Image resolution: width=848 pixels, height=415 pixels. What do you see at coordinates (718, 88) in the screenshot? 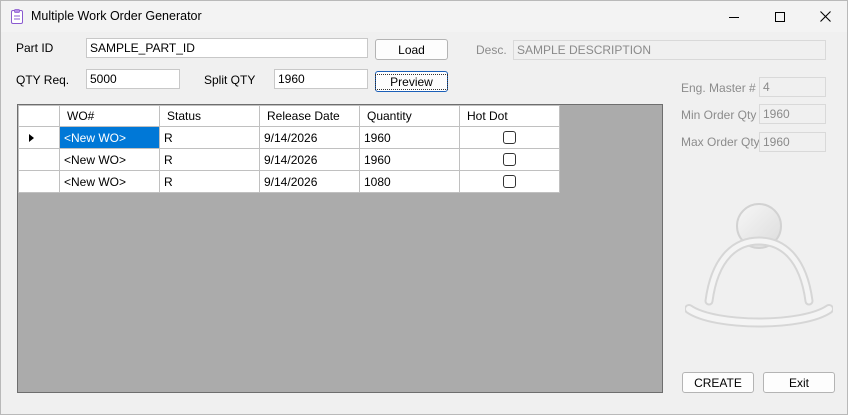
I see `eng-master-label: Eng. Master #` at bounding box center [718, 88].